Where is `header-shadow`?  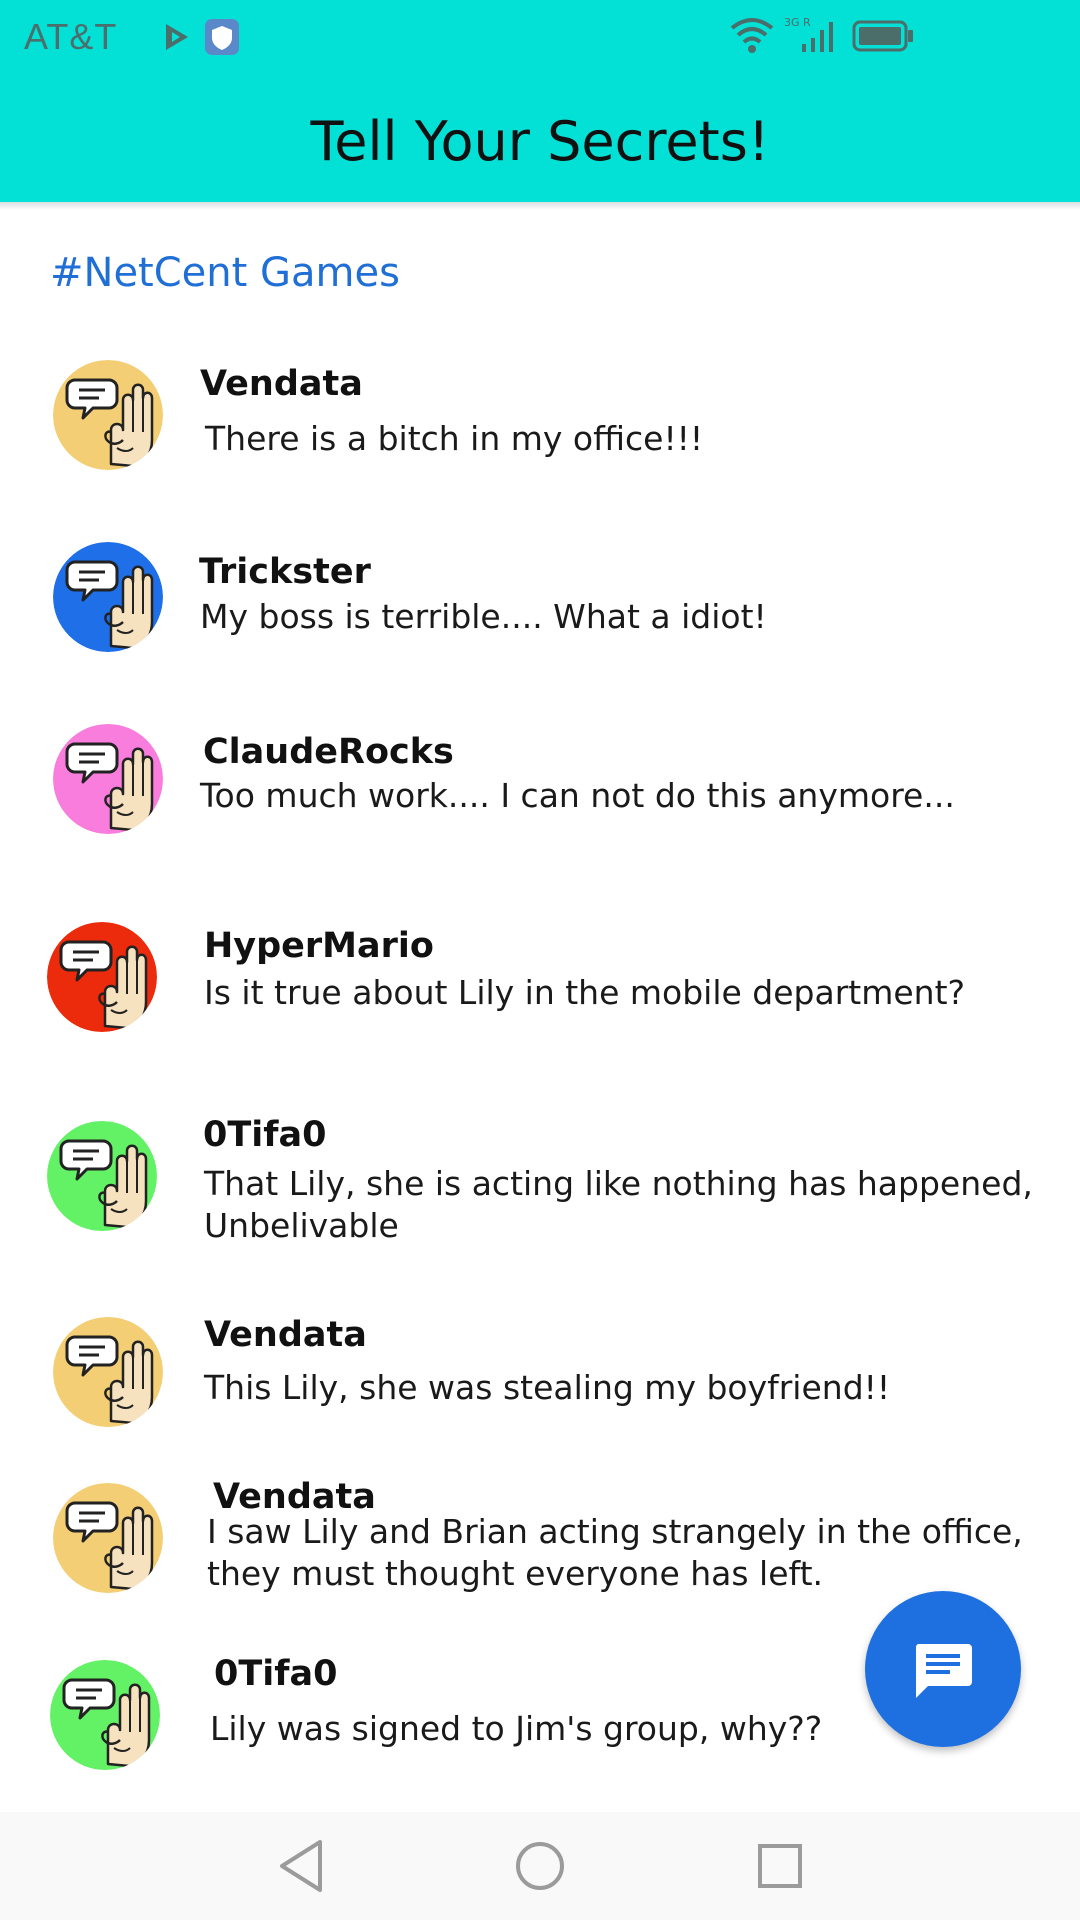
header-shadow is located at coordinates (540, 206).